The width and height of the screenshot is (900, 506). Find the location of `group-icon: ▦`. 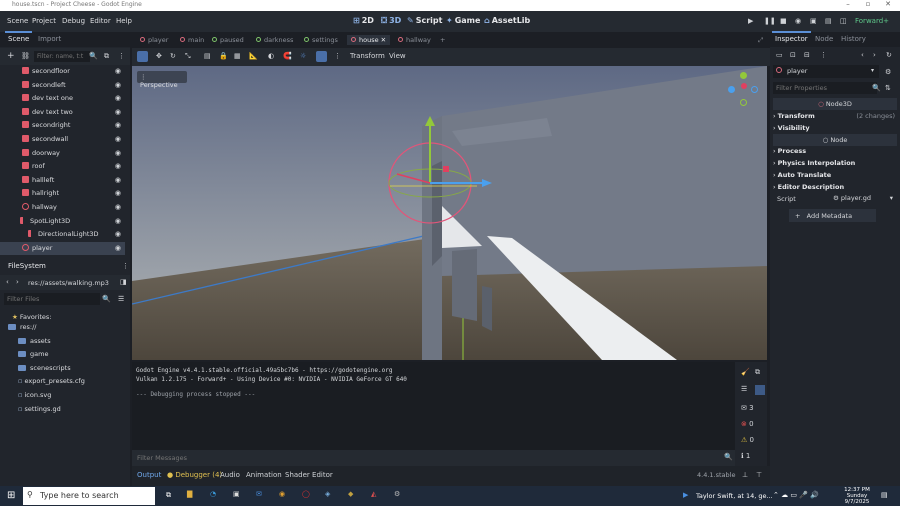

group-icon: ▦ is located at coordinates (237, 56).